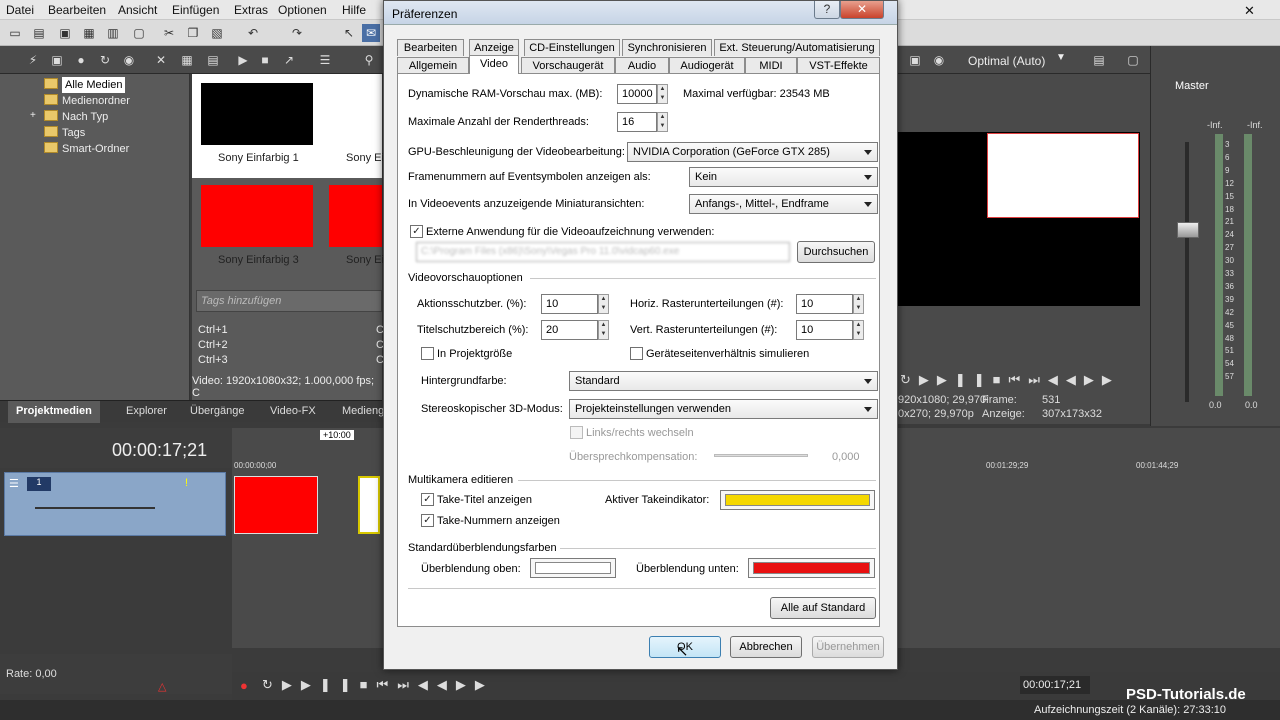 The height and width of the screenshot is (720, 1280). Describe the element at coordinates (848, 647) in the screenshot. I see `apply-button: Übernehmen` at that location.